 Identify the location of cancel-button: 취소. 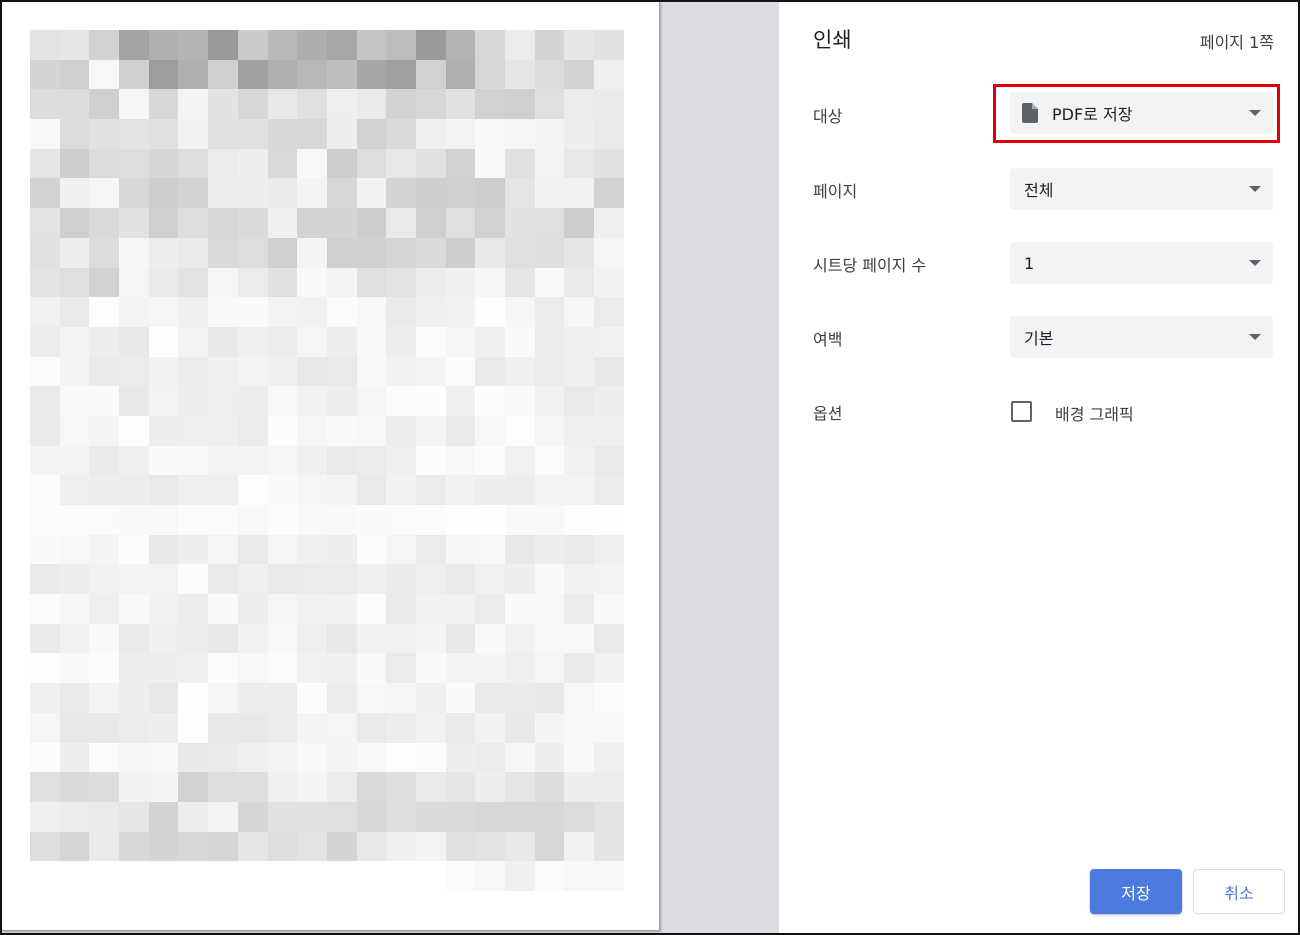
(1239, 891).